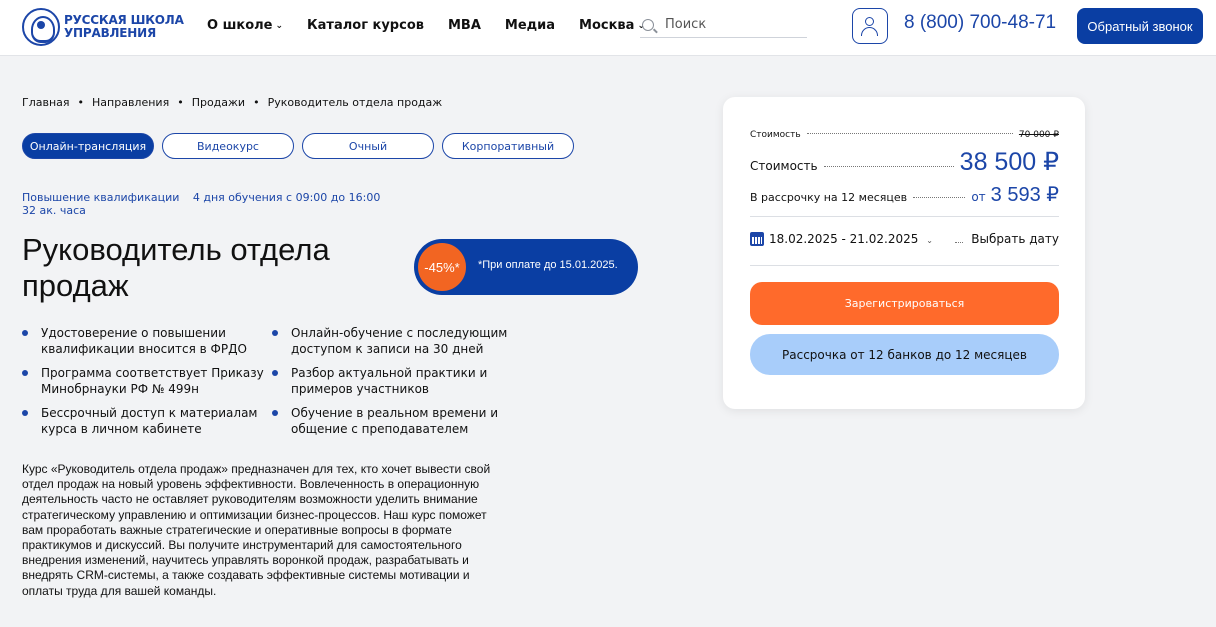 This screenshot has width=1216, height=627. I want to click on breadcrumb-current: Руководитель отдела продаж, so click(355, 102).